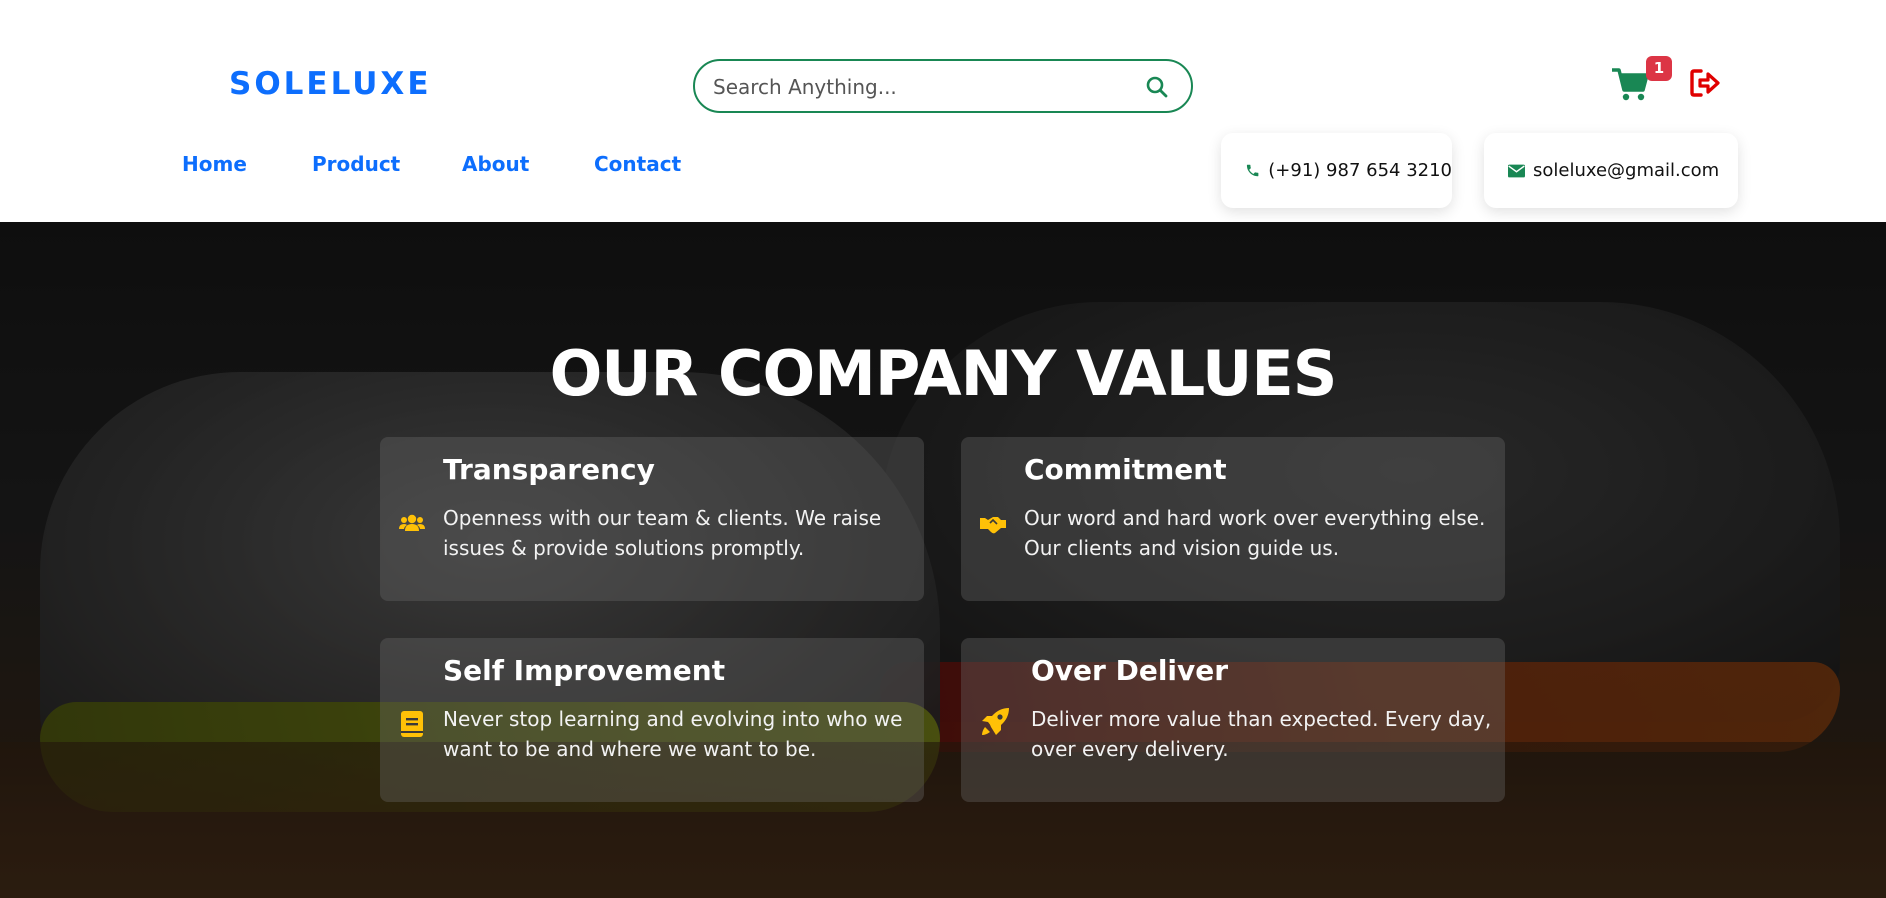 The image size is (1886, 898). What do you see at coordinates (1157, 87) in the screenshot?
I see `search-icon` at bounding box center [1157, 87].